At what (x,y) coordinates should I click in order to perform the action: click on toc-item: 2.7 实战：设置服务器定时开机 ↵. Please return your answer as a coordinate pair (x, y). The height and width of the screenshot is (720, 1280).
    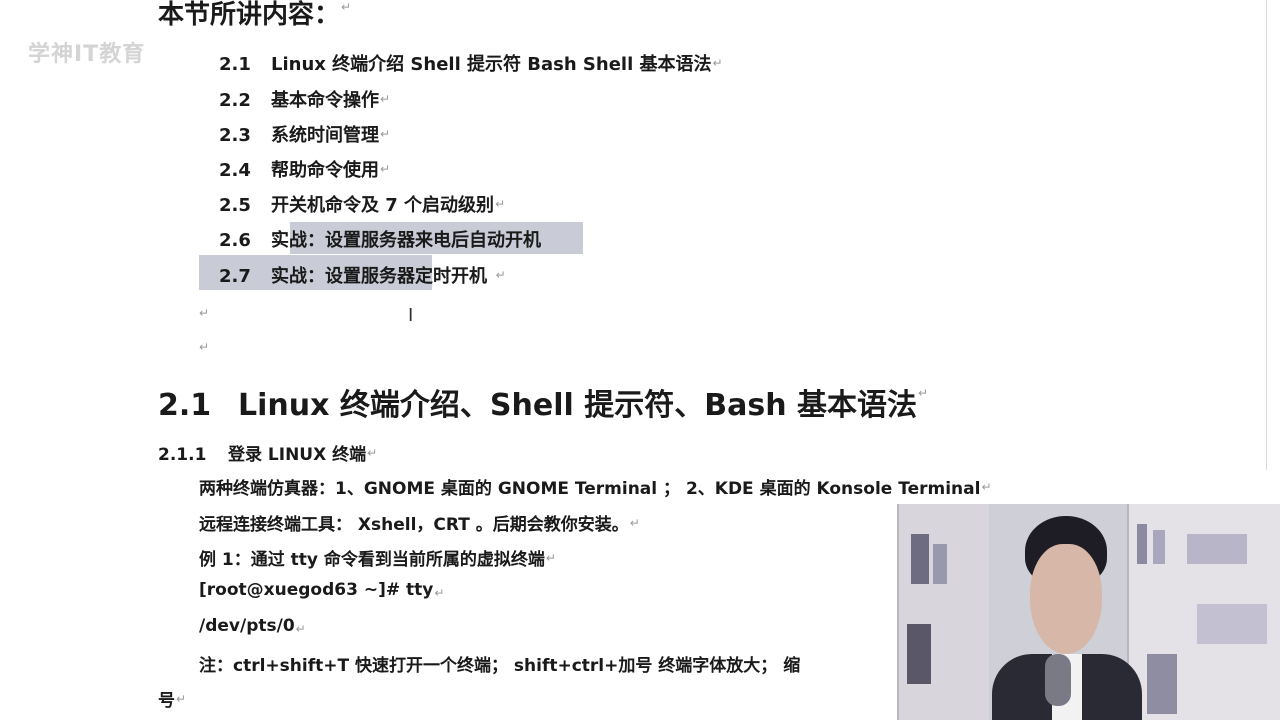
    Looking at the image, I should click on (362, 276).